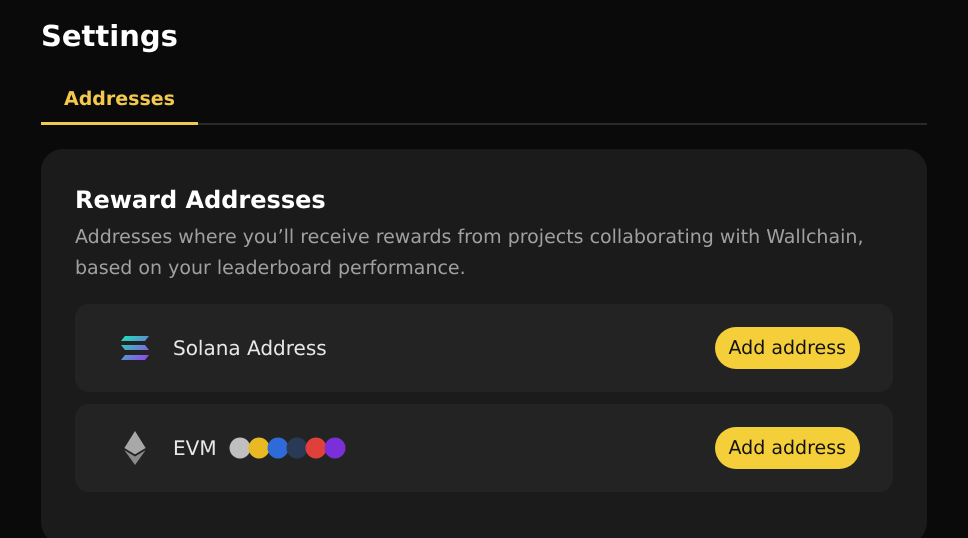 The image size is (968, 538). What do you see at coordinates (201, 200) in the screenshot?
I see `section-heading: Reward Addresses` at bounding box center [201, 200].